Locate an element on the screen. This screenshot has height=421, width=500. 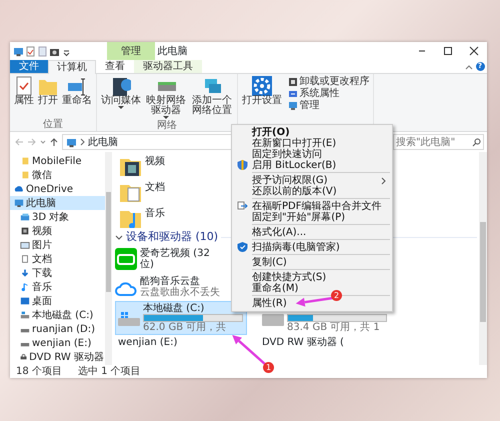
free-space-text: 83.4 GB 可用，共 1 is located at coordinates (333, 327).